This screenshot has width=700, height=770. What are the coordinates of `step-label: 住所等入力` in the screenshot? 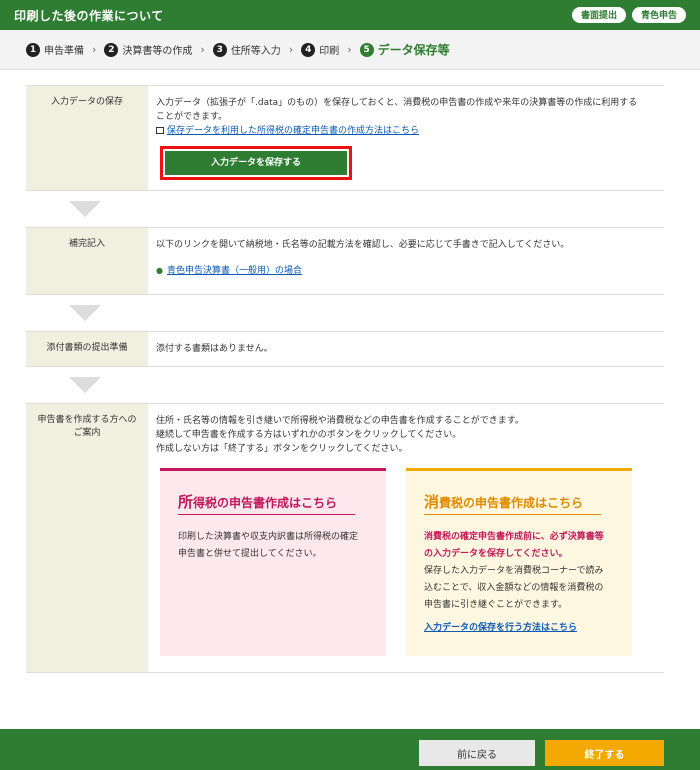 It's located at (255, 51).